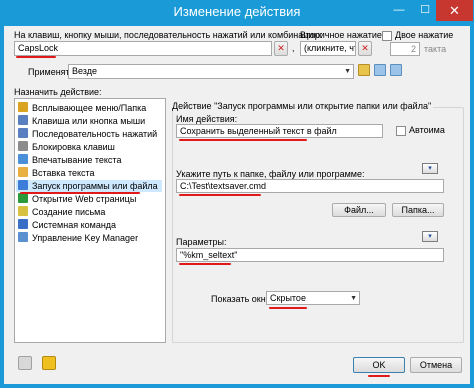  I want to click on show-window-value: Скрытое, so click(288, 298).